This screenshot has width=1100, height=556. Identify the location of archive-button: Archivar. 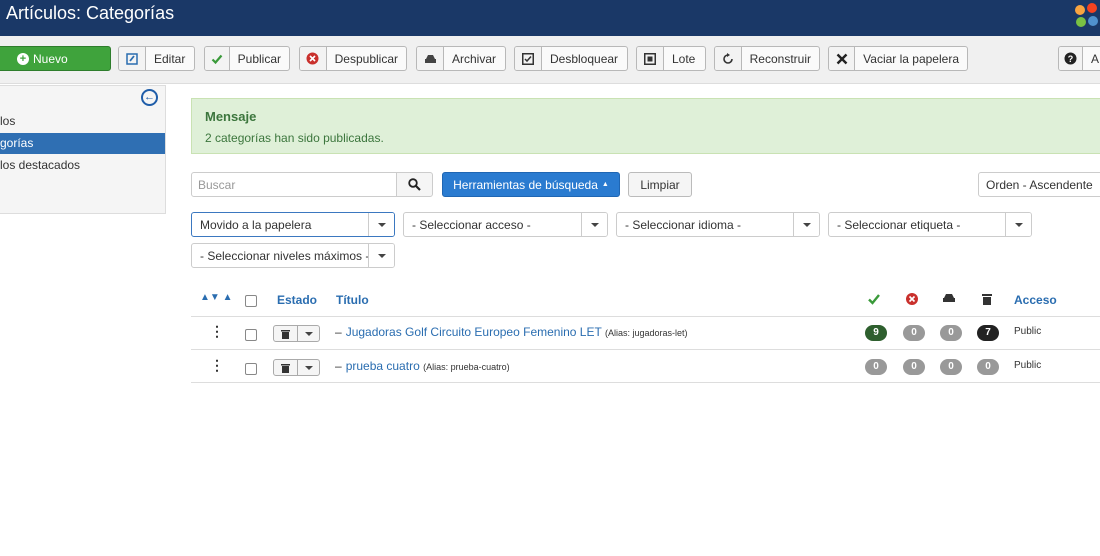
(461, 58).